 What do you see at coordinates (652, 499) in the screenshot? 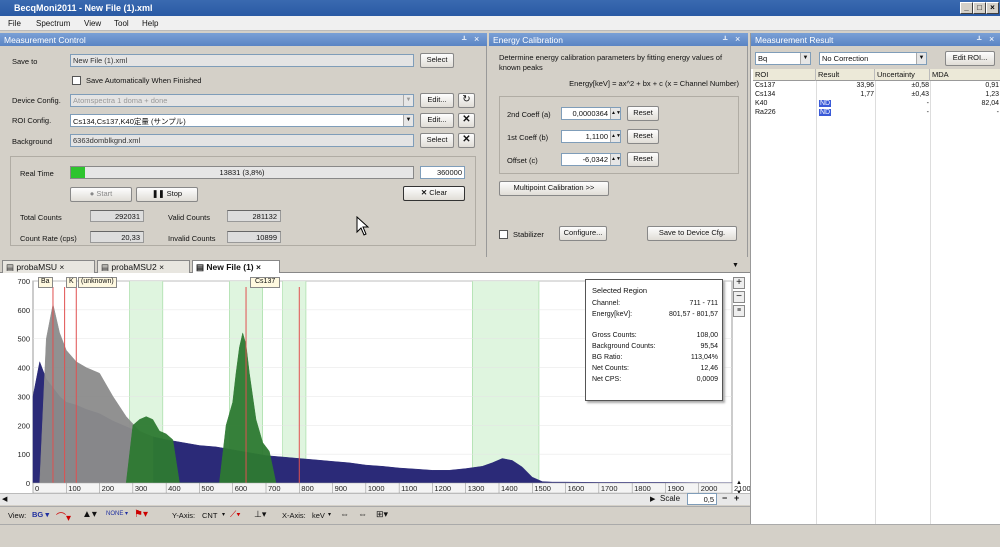
I see `scroll-right-icon: ▶` at bounding box center [652, 499].